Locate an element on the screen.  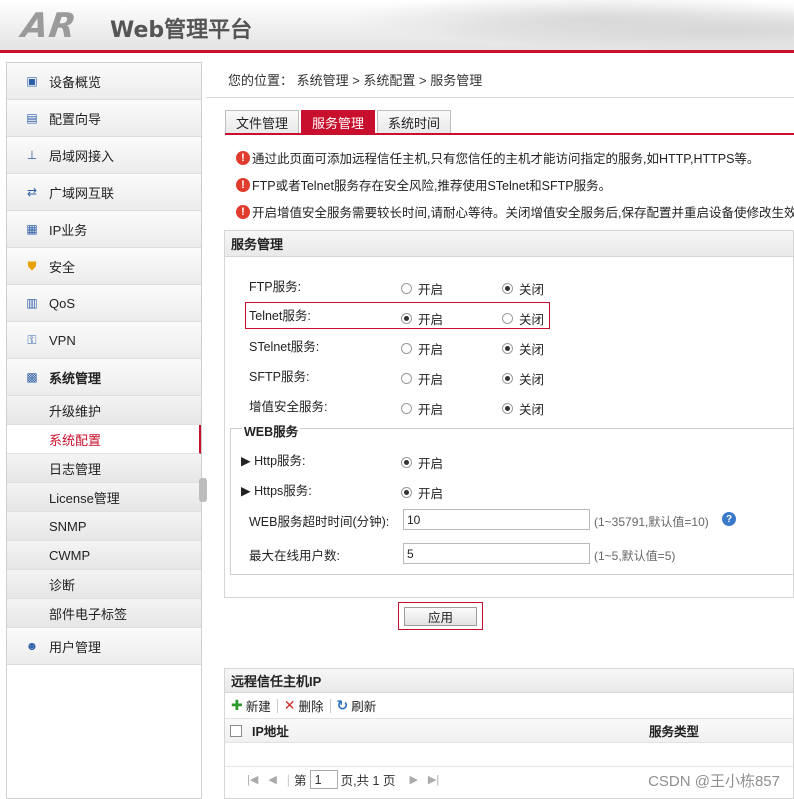
page-label: 第 is located at coordinates (300, 781).